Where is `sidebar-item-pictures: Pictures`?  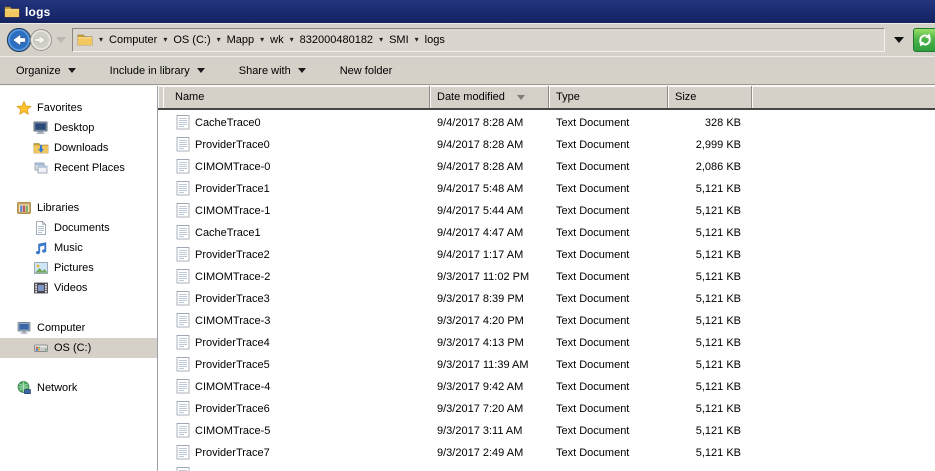 sidebar-item-pictures: Pictures is located at coordinates (78, 268).